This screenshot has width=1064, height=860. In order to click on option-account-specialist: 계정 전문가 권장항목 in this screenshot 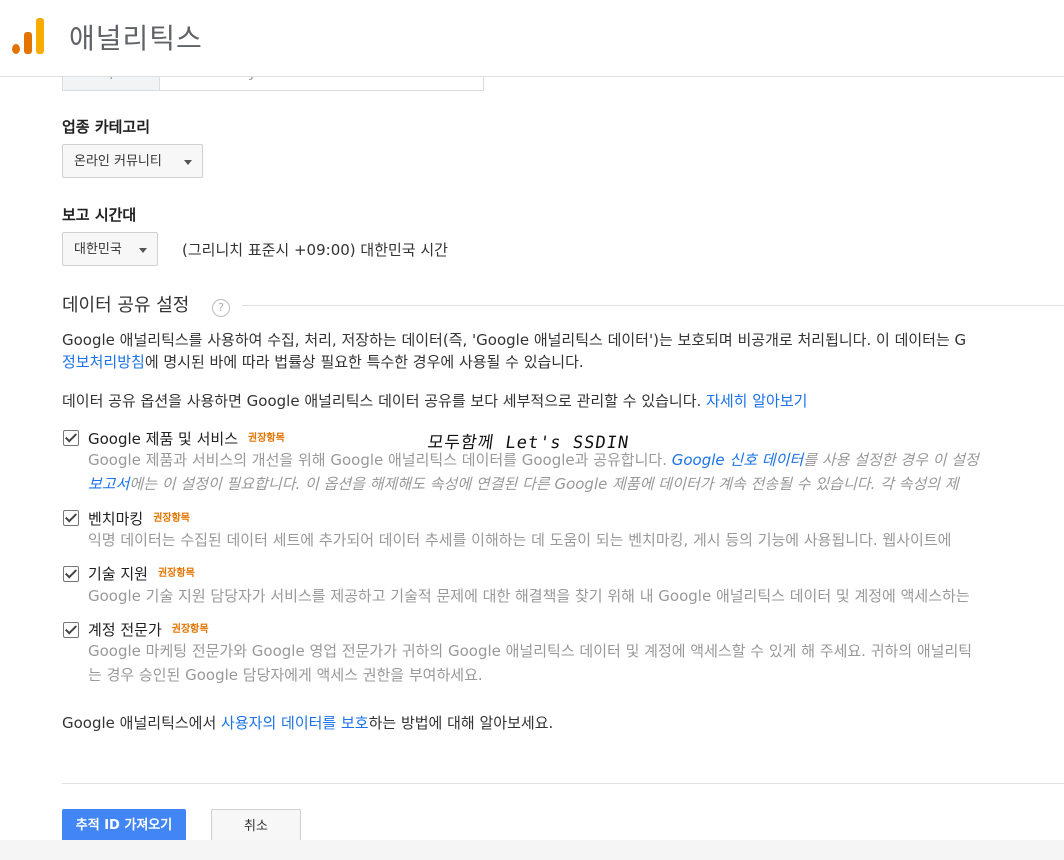, I will do `click(148, 629)`.